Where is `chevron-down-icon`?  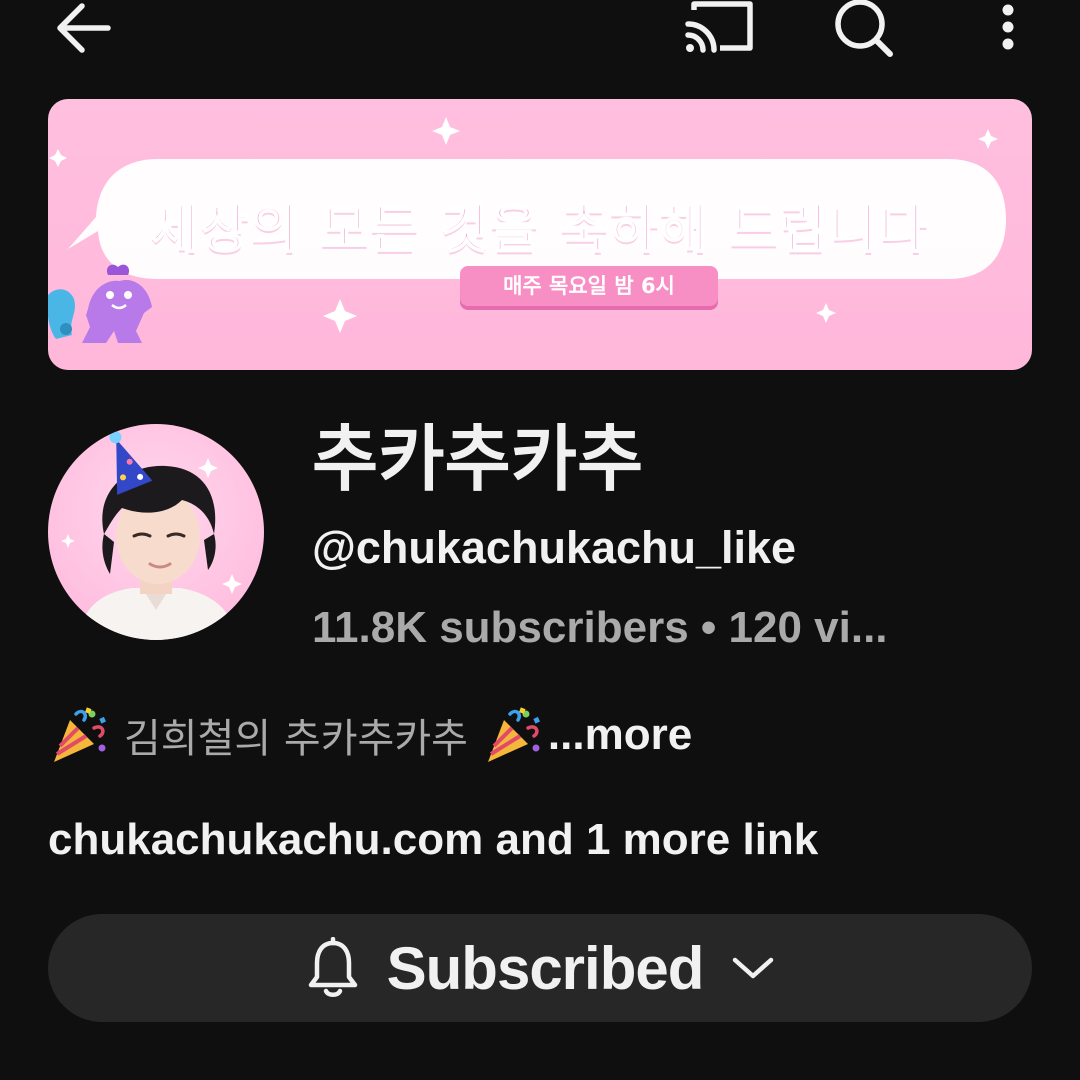 chevron-down-icon is located at coordinates (753, 968).